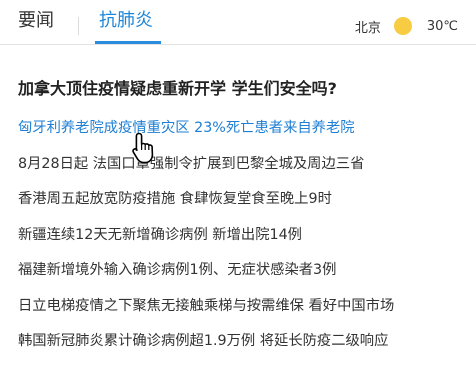 The image size is (476, 367). I want to click on news-item: 日立电梯疫情之下聚焦无接触乘梯与按需维保 看好中国市场, so click(206, 313).